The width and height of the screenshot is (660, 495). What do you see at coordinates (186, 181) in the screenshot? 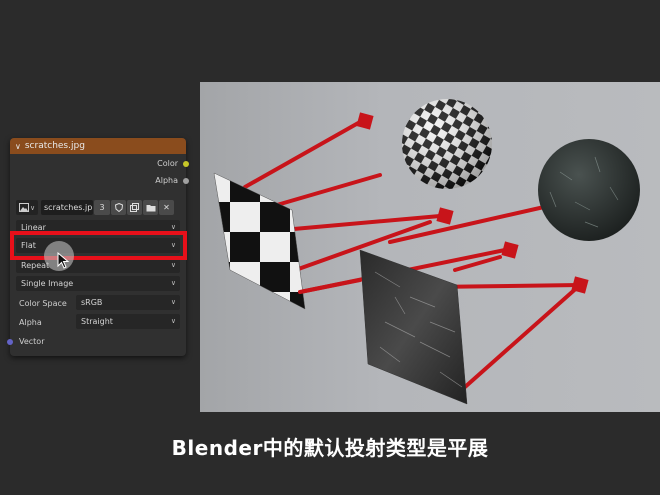
I see `alpha-socket-icon` at bounding box center [186, 181].